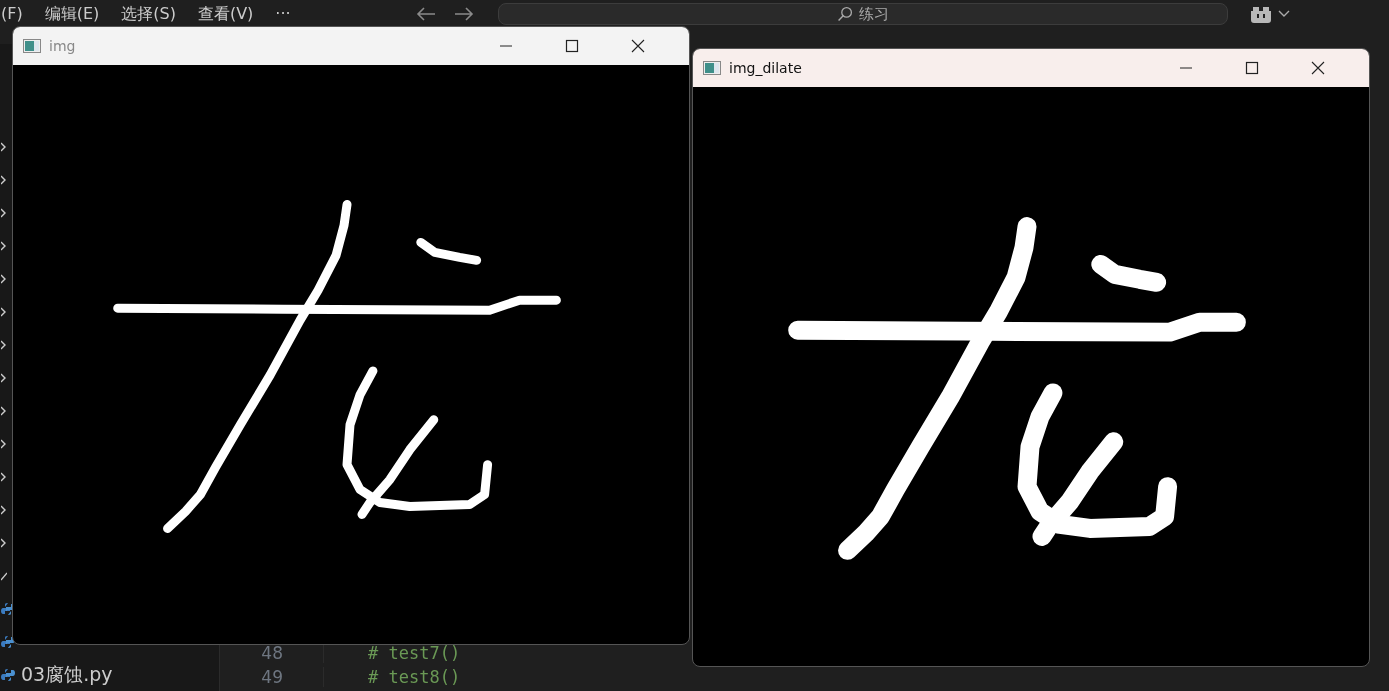  I want to click on line-number: 49, so click(272, 677).